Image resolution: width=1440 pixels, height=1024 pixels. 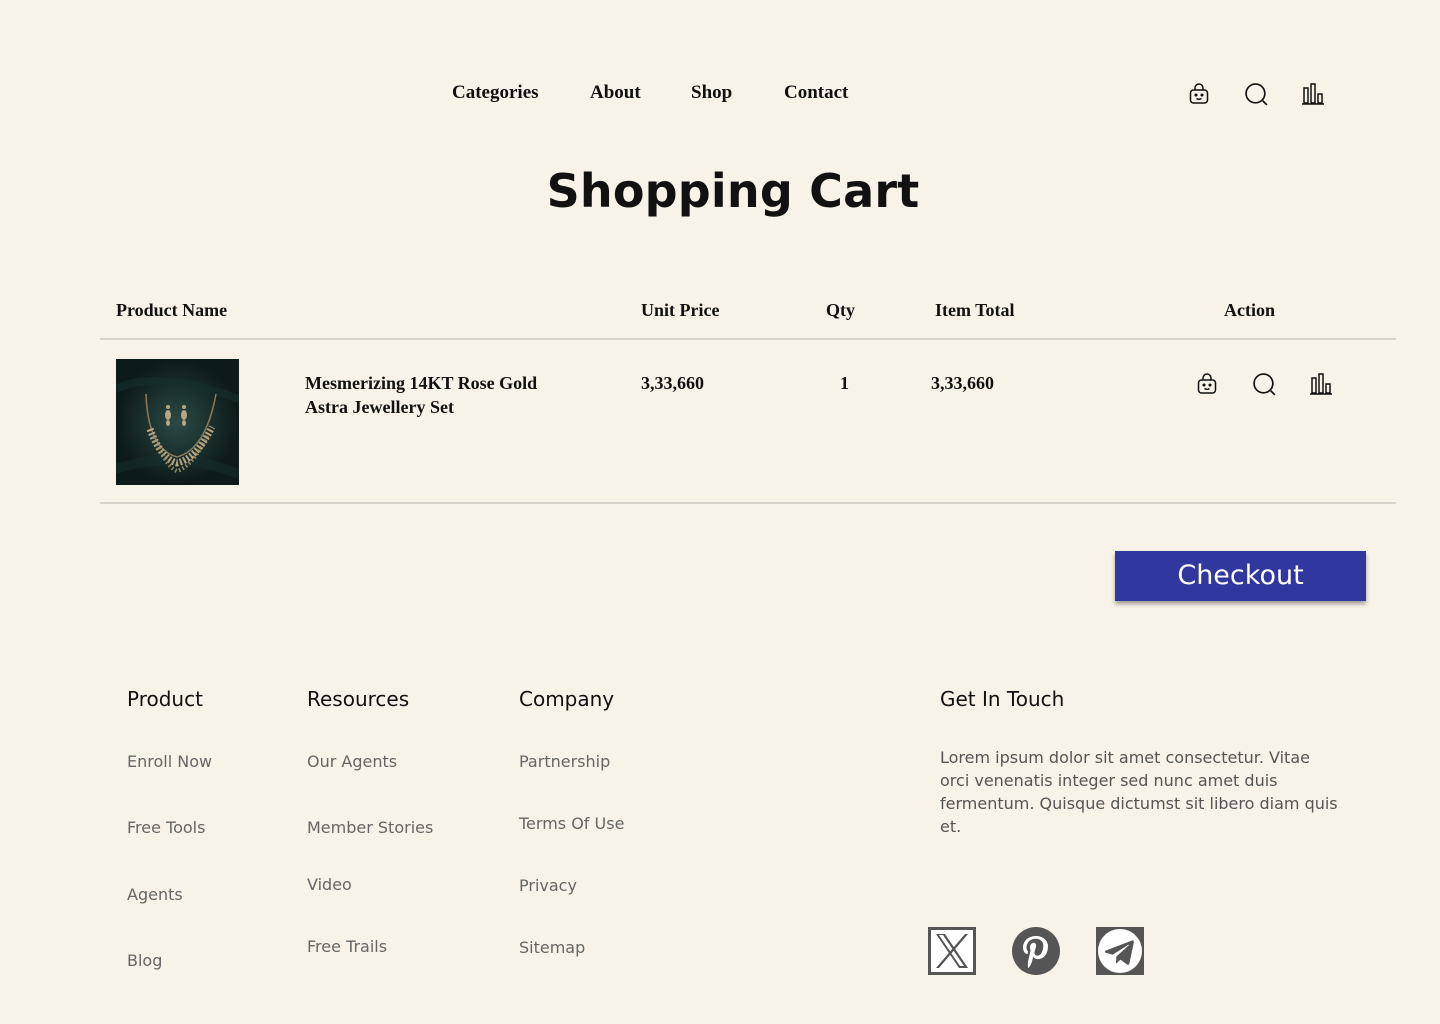 What do you see at coordinates (495, 93) in the screenshot?
I see `nav-link-categories: Categories` at bounding box center [495, 93].